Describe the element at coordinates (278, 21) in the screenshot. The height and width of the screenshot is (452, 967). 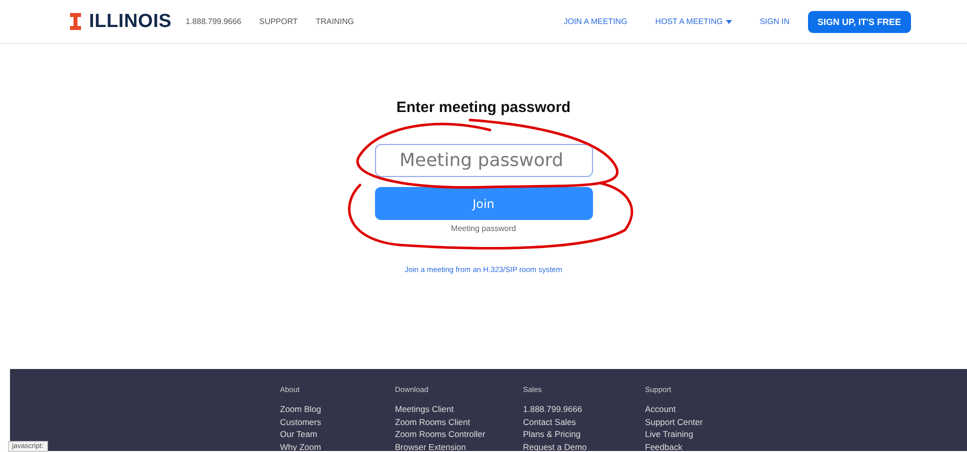
I see `nav-link: SUPPORT` at that location.